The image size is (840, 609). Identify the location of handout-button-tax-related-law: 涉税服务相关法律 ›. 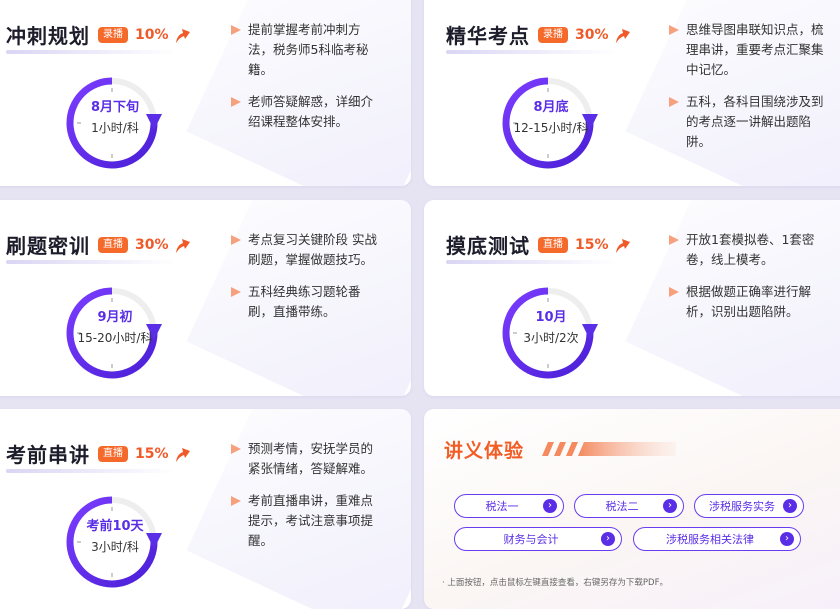
(717, 539).